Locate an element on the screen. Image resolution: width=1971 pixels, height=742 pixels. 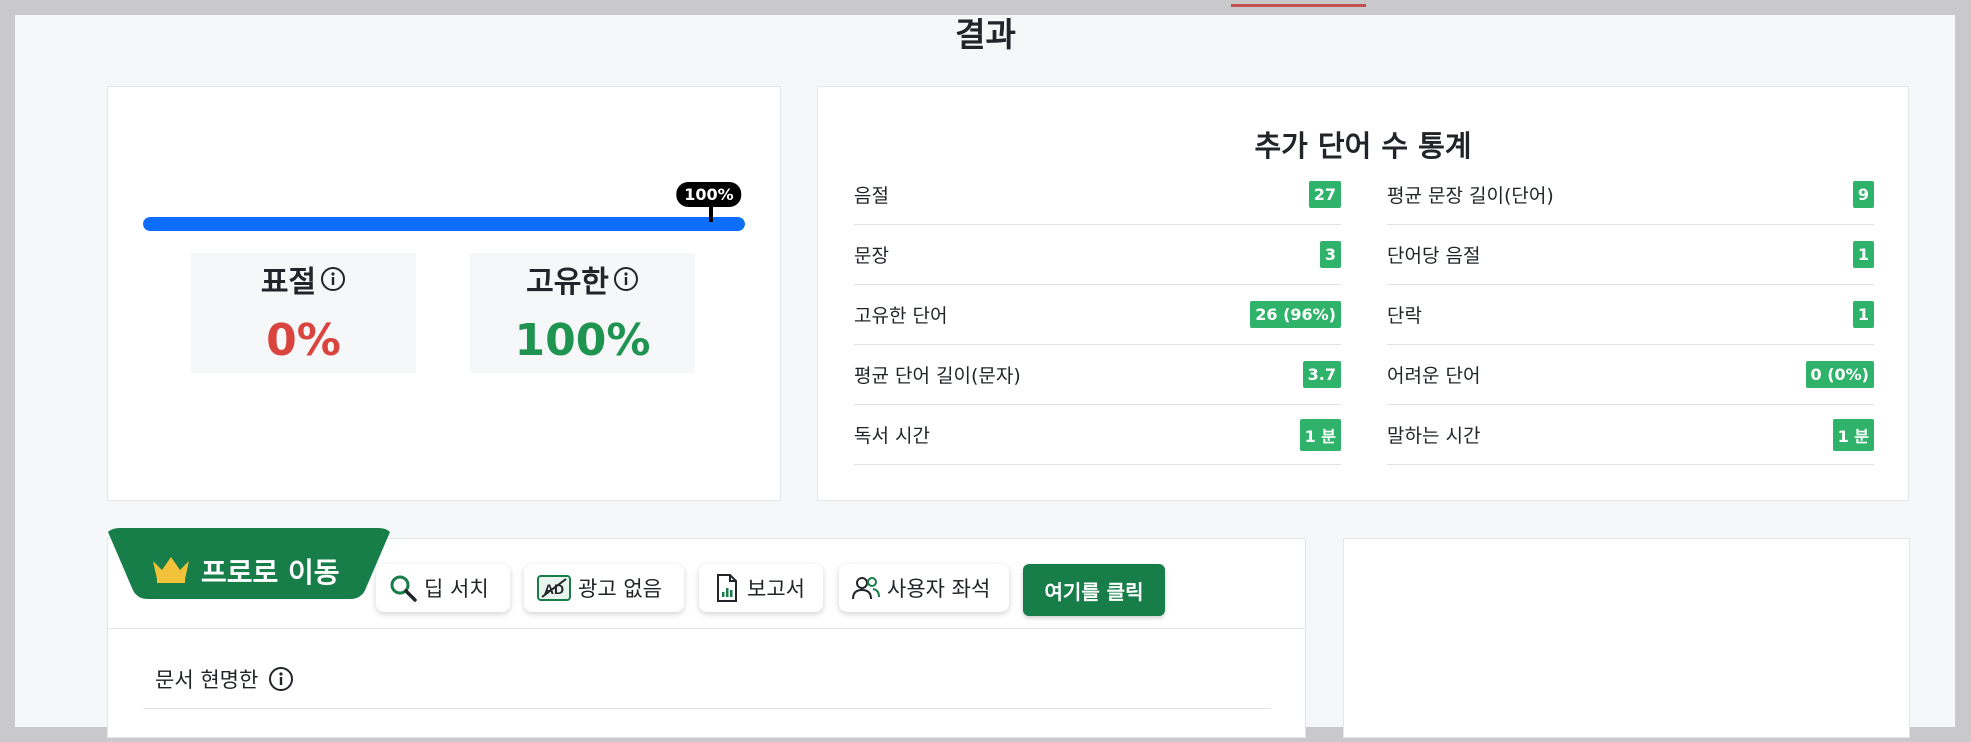
stat-value-badge: 27 is located at coordinates (1324, 194).